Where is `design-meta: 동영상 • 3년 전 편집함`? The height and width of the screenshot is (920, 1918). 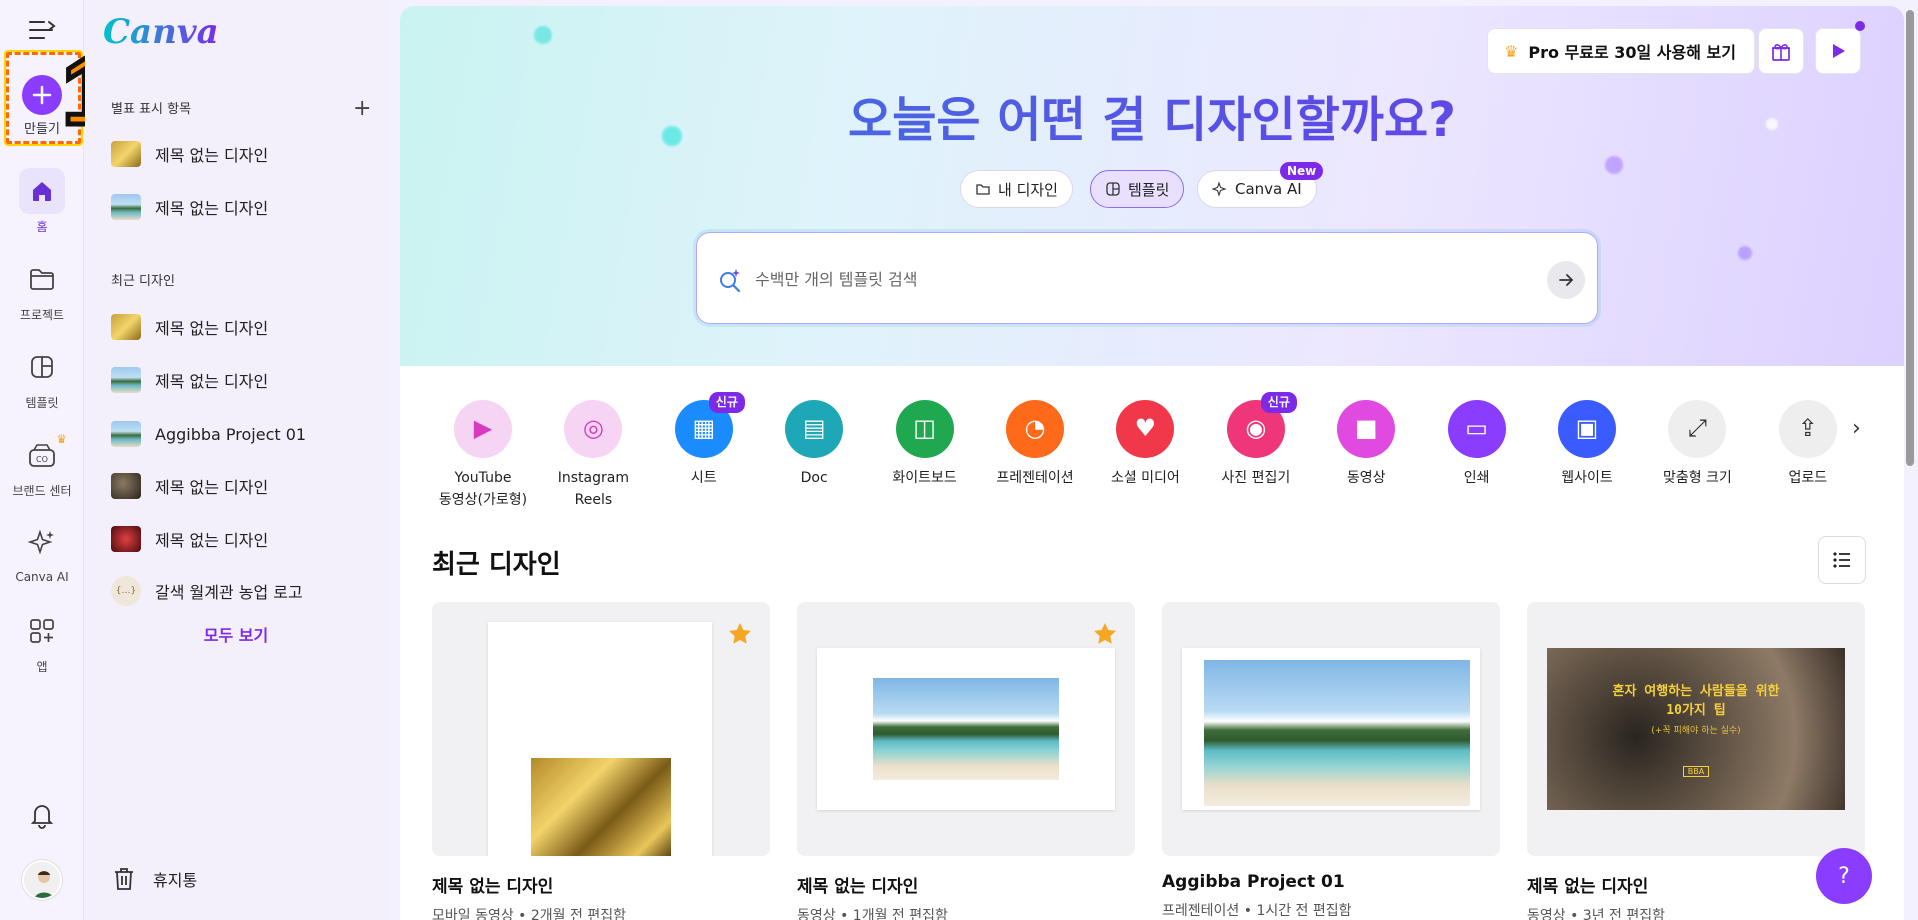 design-meta: 동영상 • 3년 전 편집함 is located at coordinates (1596, 914).